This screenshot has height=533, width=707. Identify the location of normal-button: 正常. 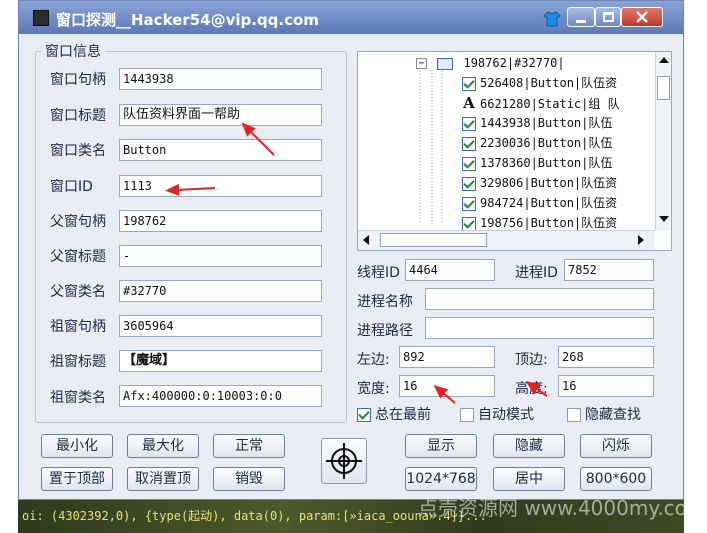
(249, 446).